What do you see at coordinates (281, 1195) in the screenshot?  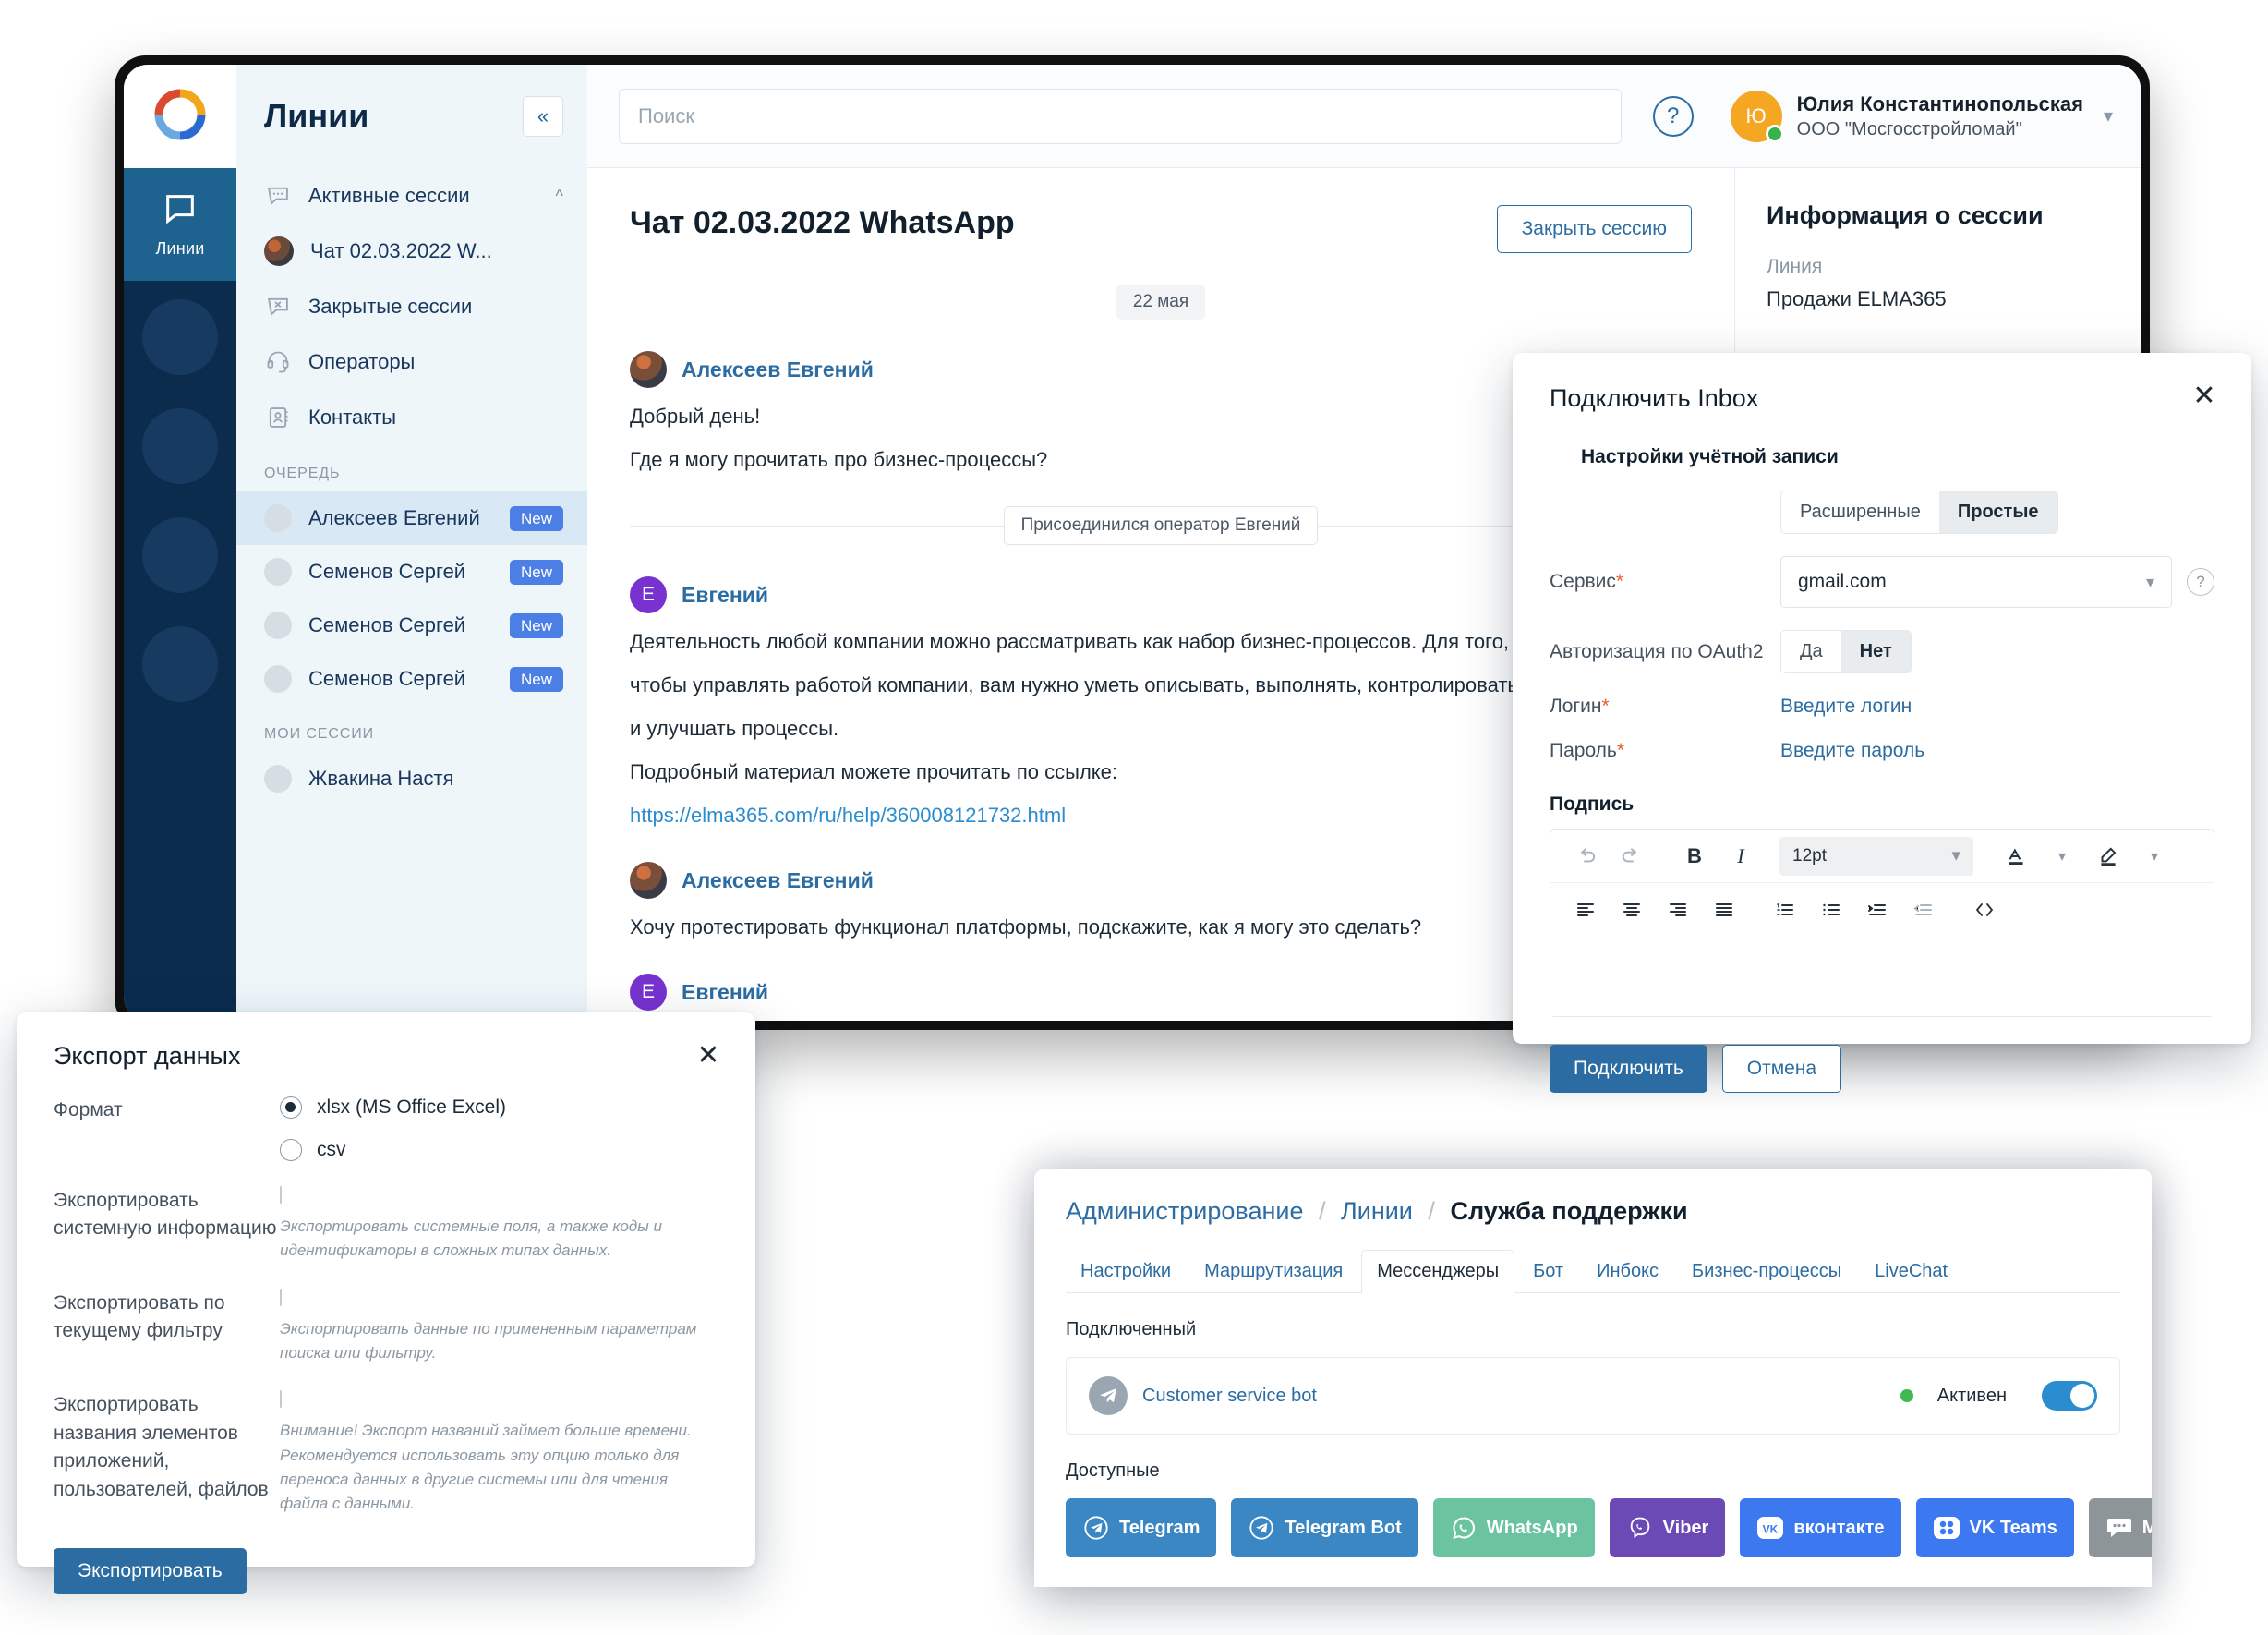 I see `checkbox-export-system-info` at bounding box center [281, 1195].